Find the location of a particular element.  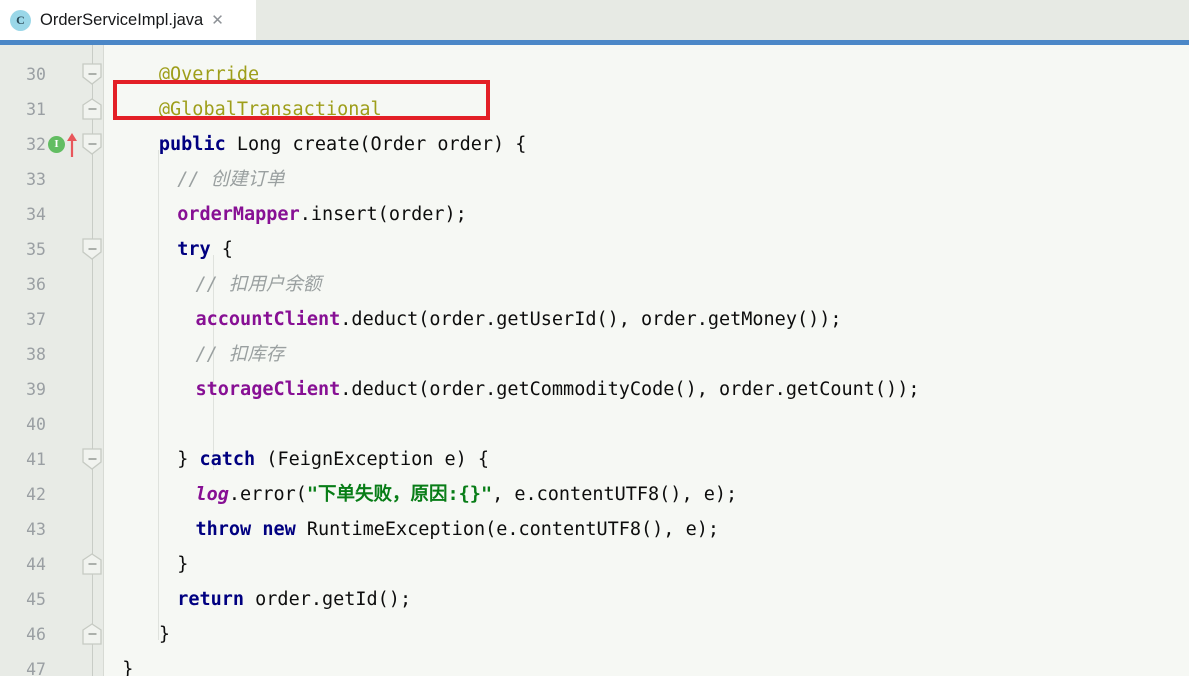

line-number: 40 is located at coordinates (36, 424).